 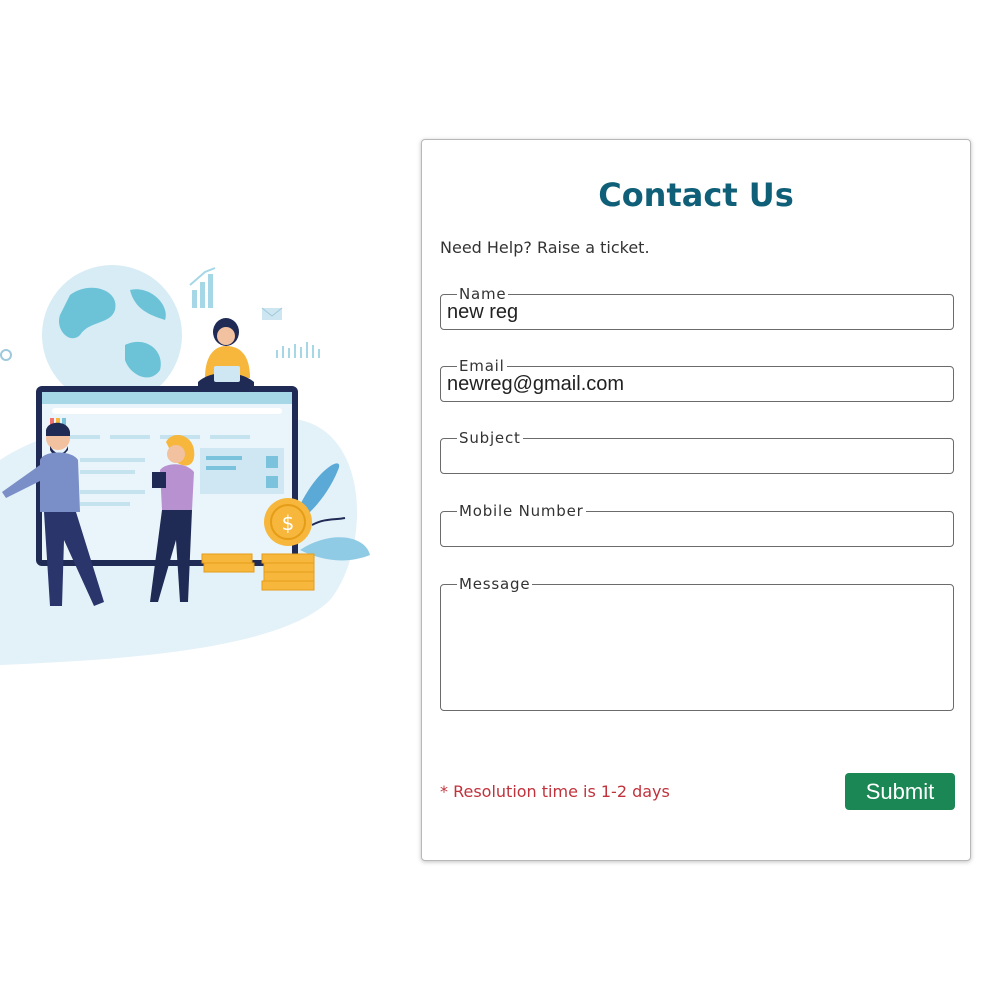 I want to click on message-textarea, so click(x=697, y=643).